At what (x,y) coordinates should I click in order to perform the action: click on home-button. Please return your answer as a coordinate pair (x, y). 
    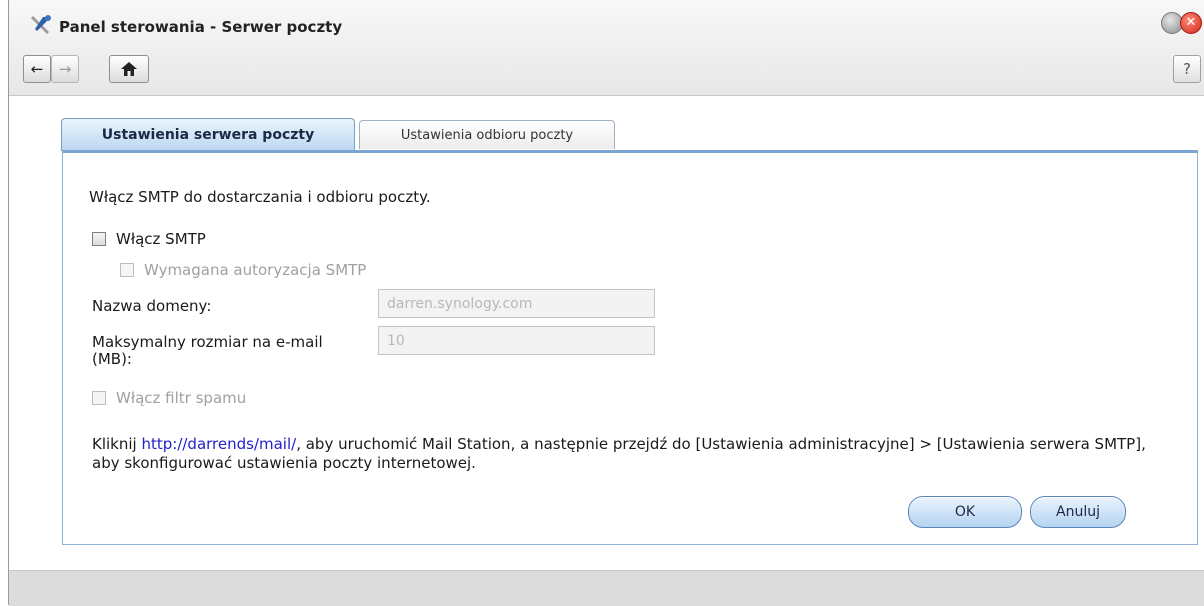
    Looking at the image, I should click on (129, 69).